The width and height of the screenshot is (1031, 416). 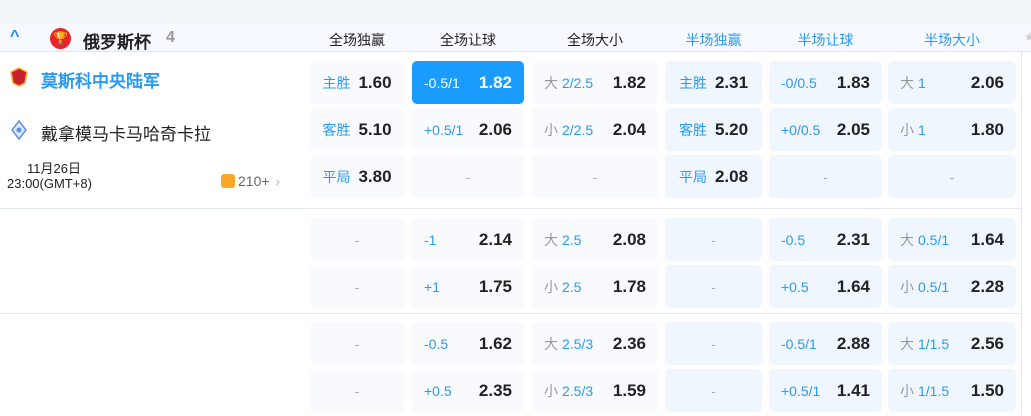 I want to click on odds-cell: +0/0.5 2.05, so click(x=825, y=129).